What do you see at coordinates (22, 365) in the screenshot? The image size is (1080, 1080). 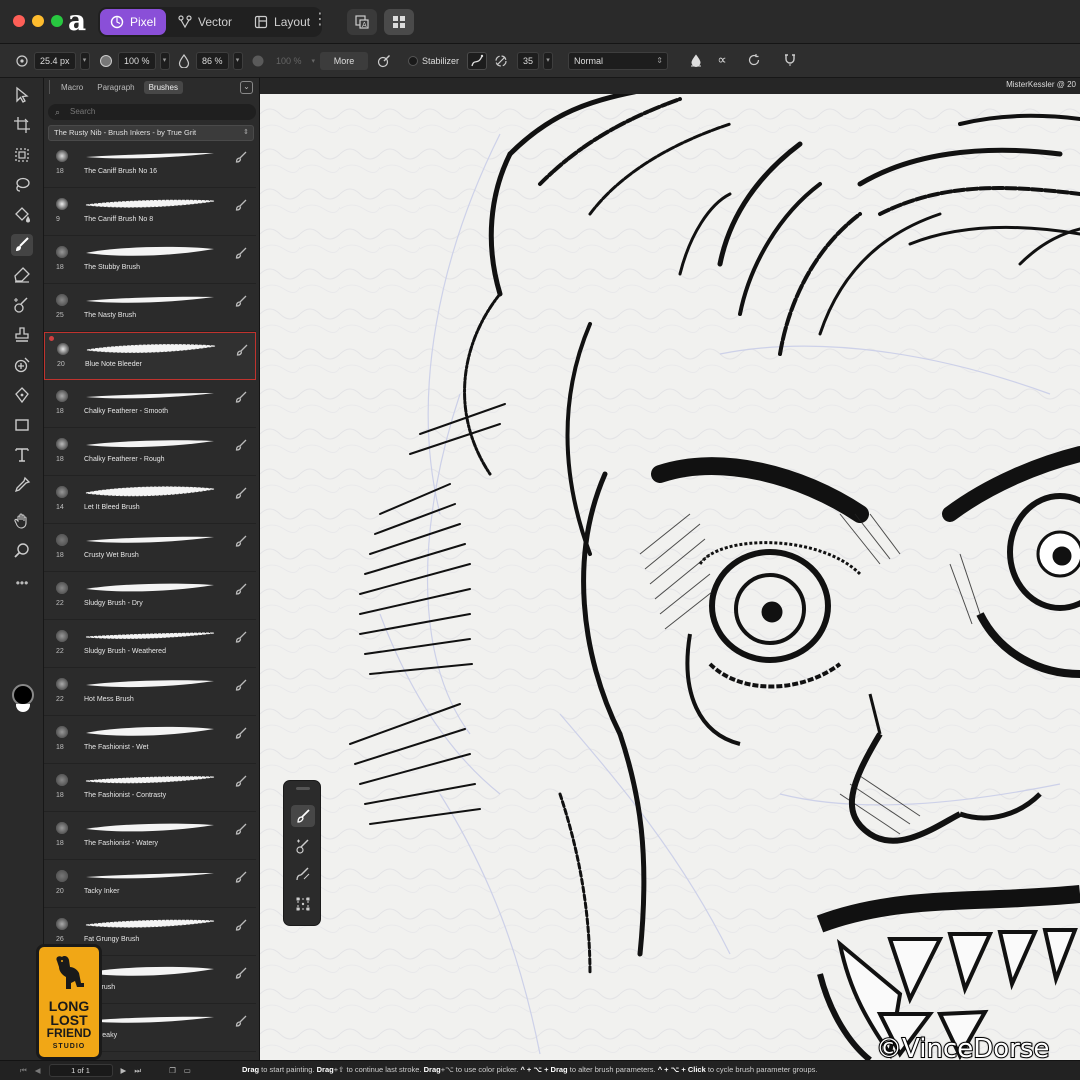 I see `healing-brush-tool` at bounding box center [22, 365].